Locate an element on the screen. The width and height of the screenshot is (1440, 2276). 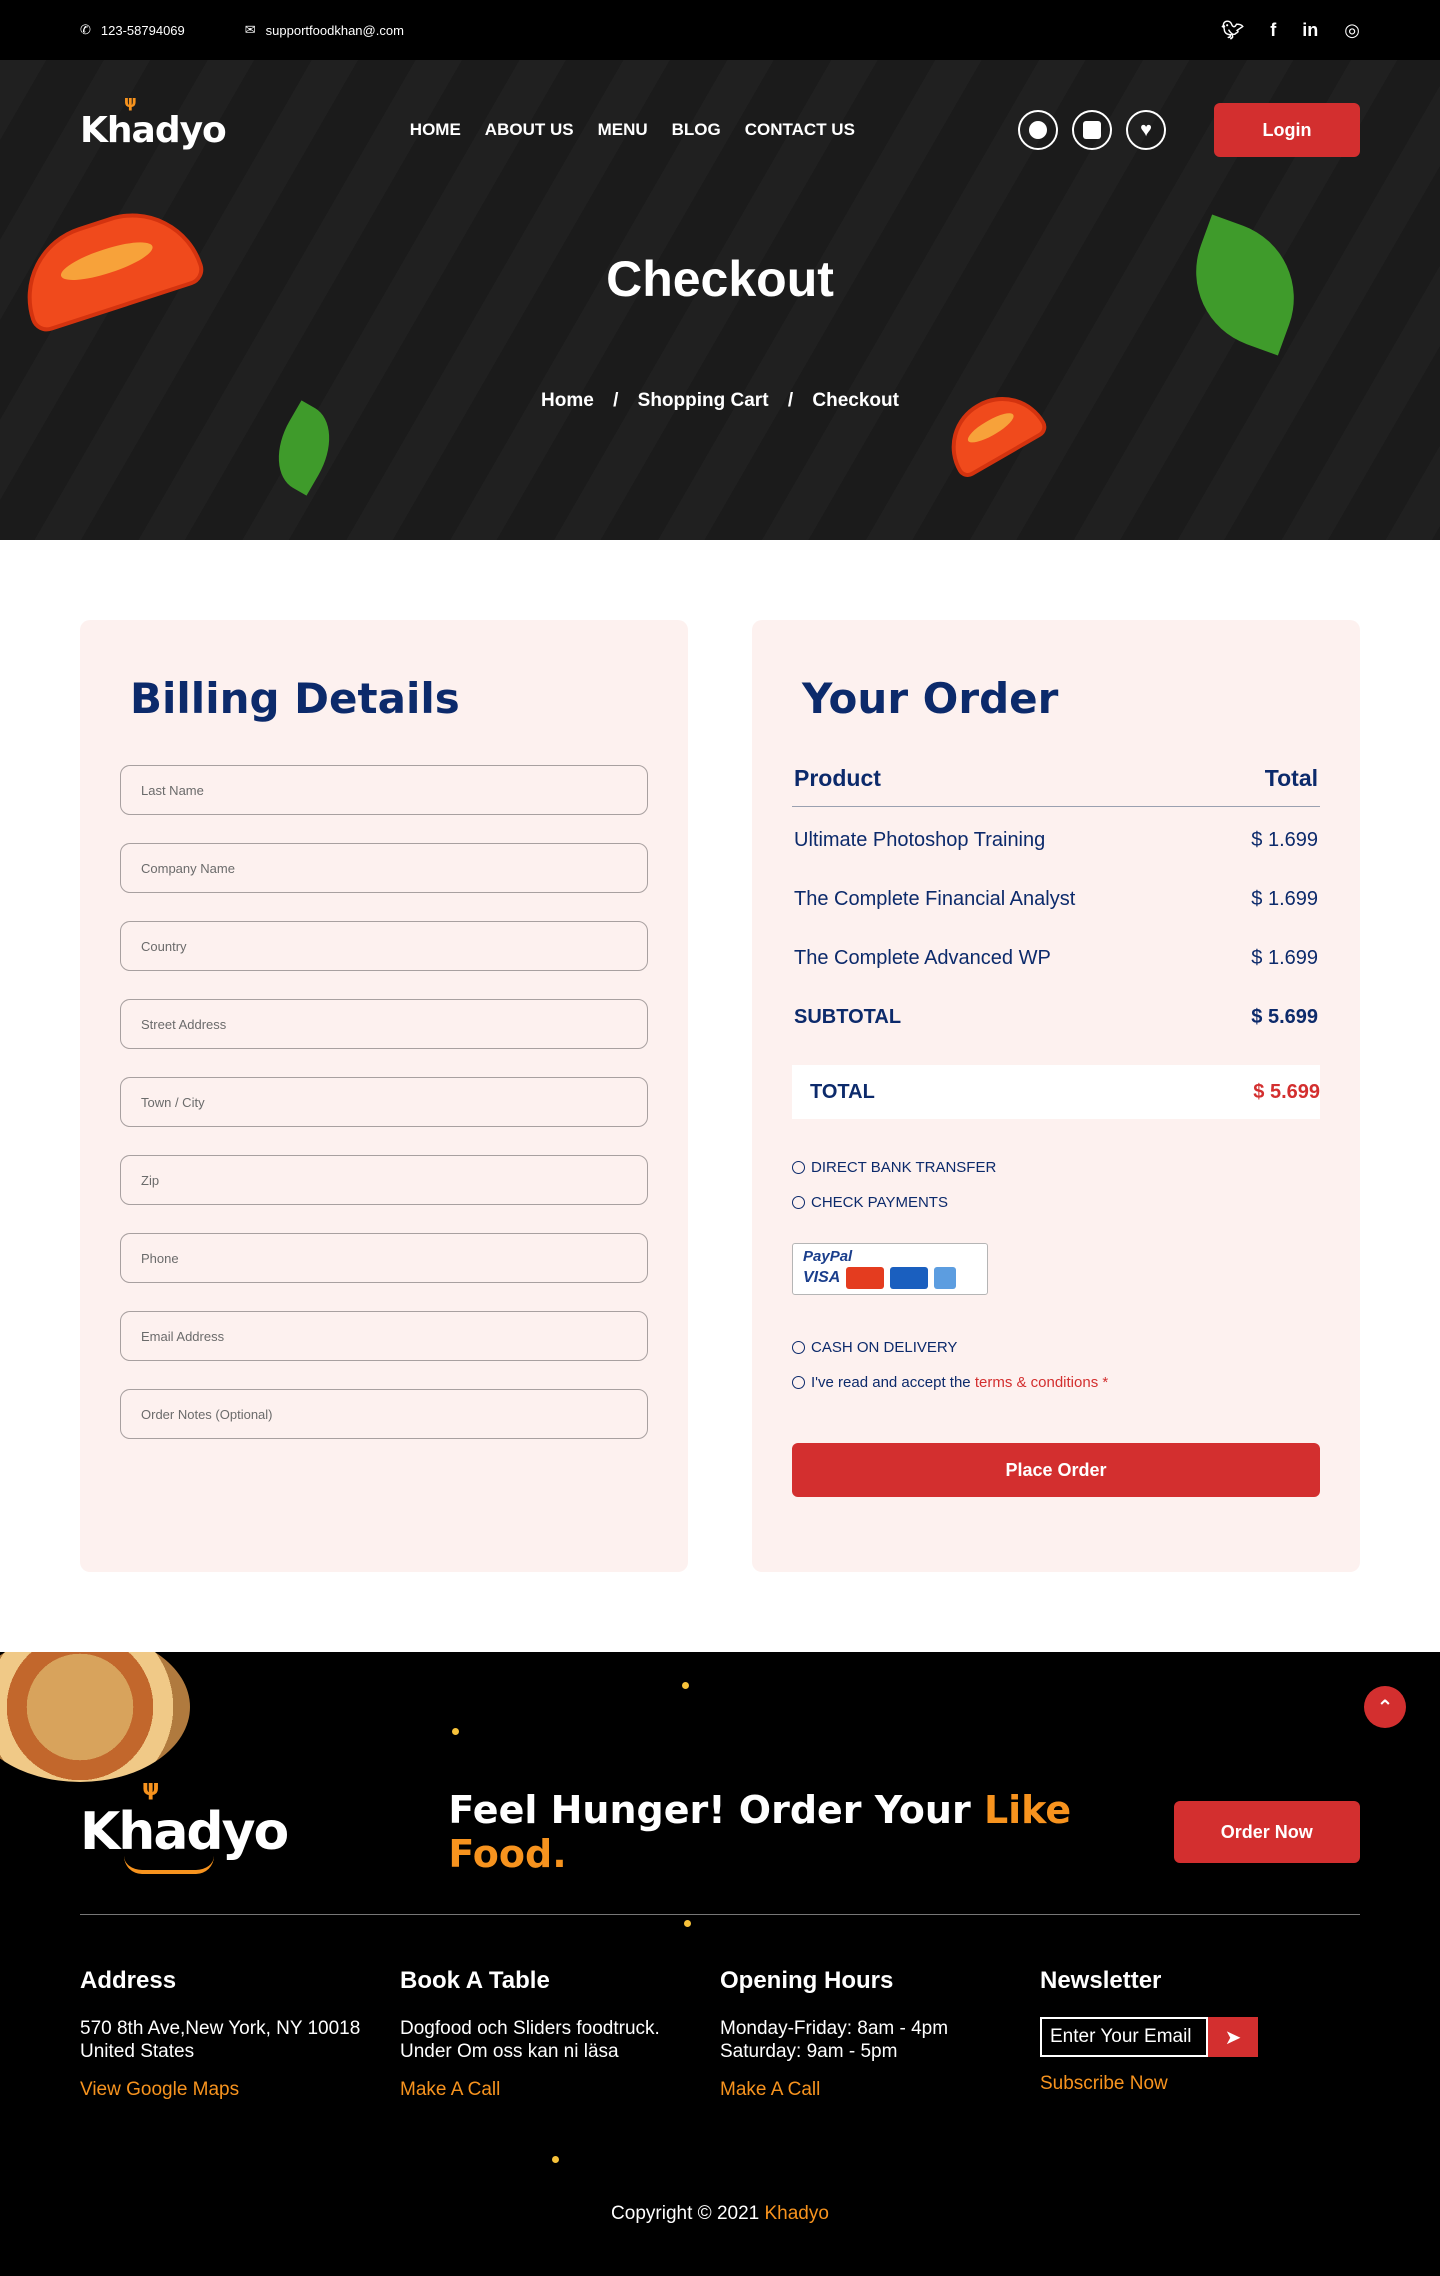
email-field is located at coordinates (384, 1336).